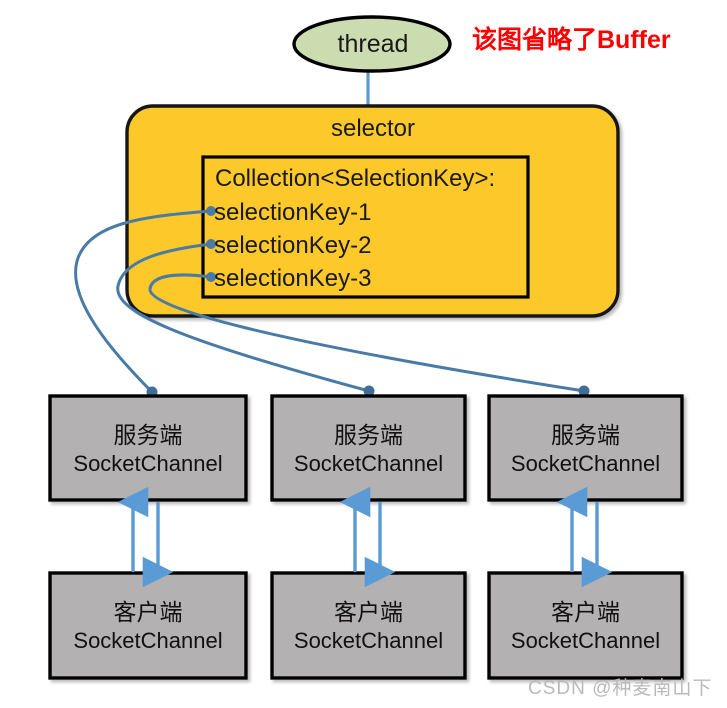  Describe the element at coordinates (211, 244) in the screenshot. I see `connector-dot-key2` at that location.